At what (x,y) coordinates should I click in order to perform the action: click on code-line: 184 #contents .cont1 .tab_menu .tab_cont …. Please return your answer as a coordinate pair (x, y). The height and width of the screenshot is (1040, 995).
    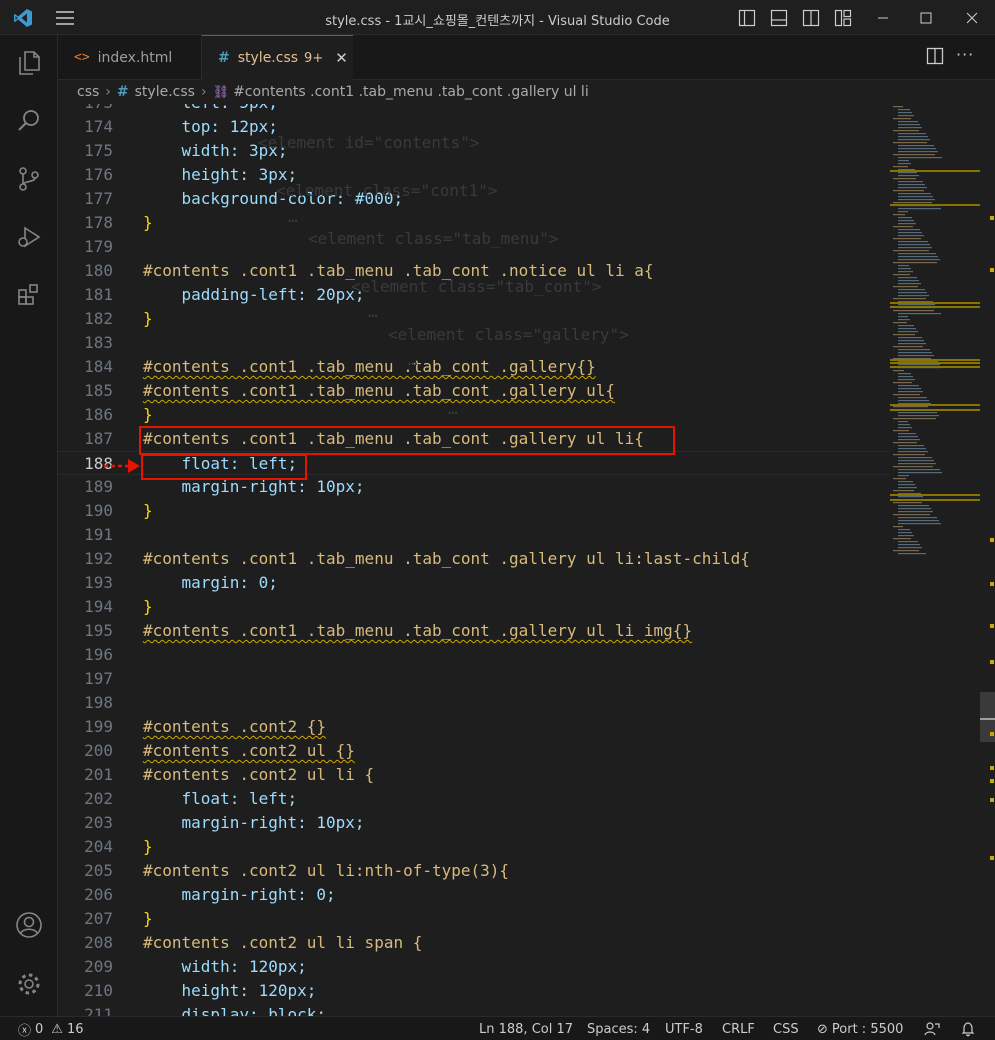
    Looking at the image, I should click on (478, 367).